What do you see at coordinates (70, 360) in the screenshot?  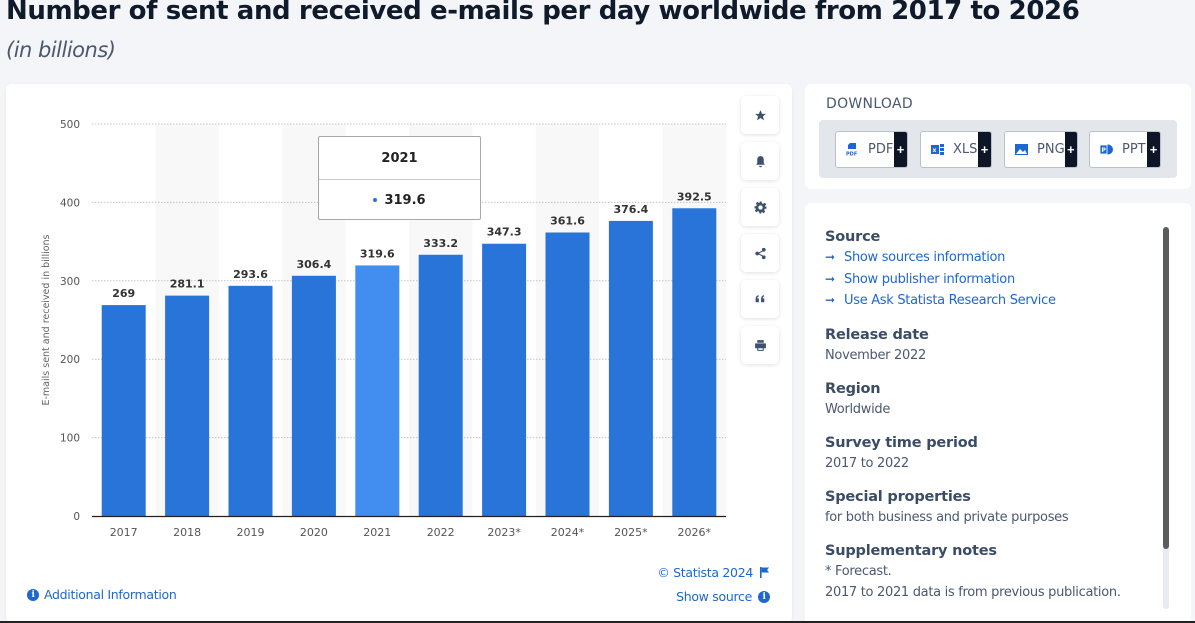 I see `y-tick-label: 200` at bounding box center [70, 360].